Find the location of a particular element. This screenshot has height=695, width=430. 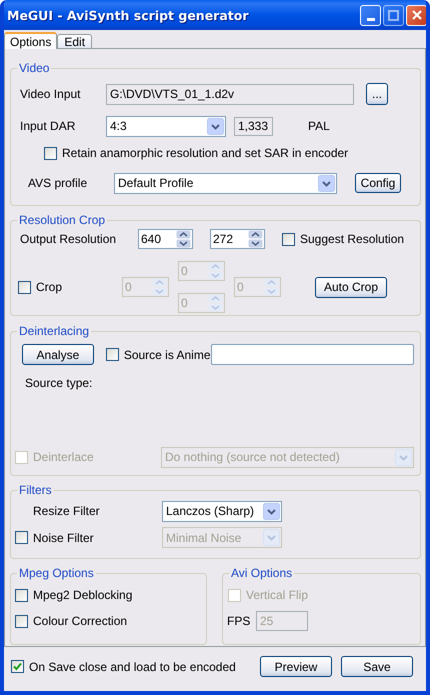

checkbox-label: On Save close and load to be encoded is located at coordinates (132, 667).